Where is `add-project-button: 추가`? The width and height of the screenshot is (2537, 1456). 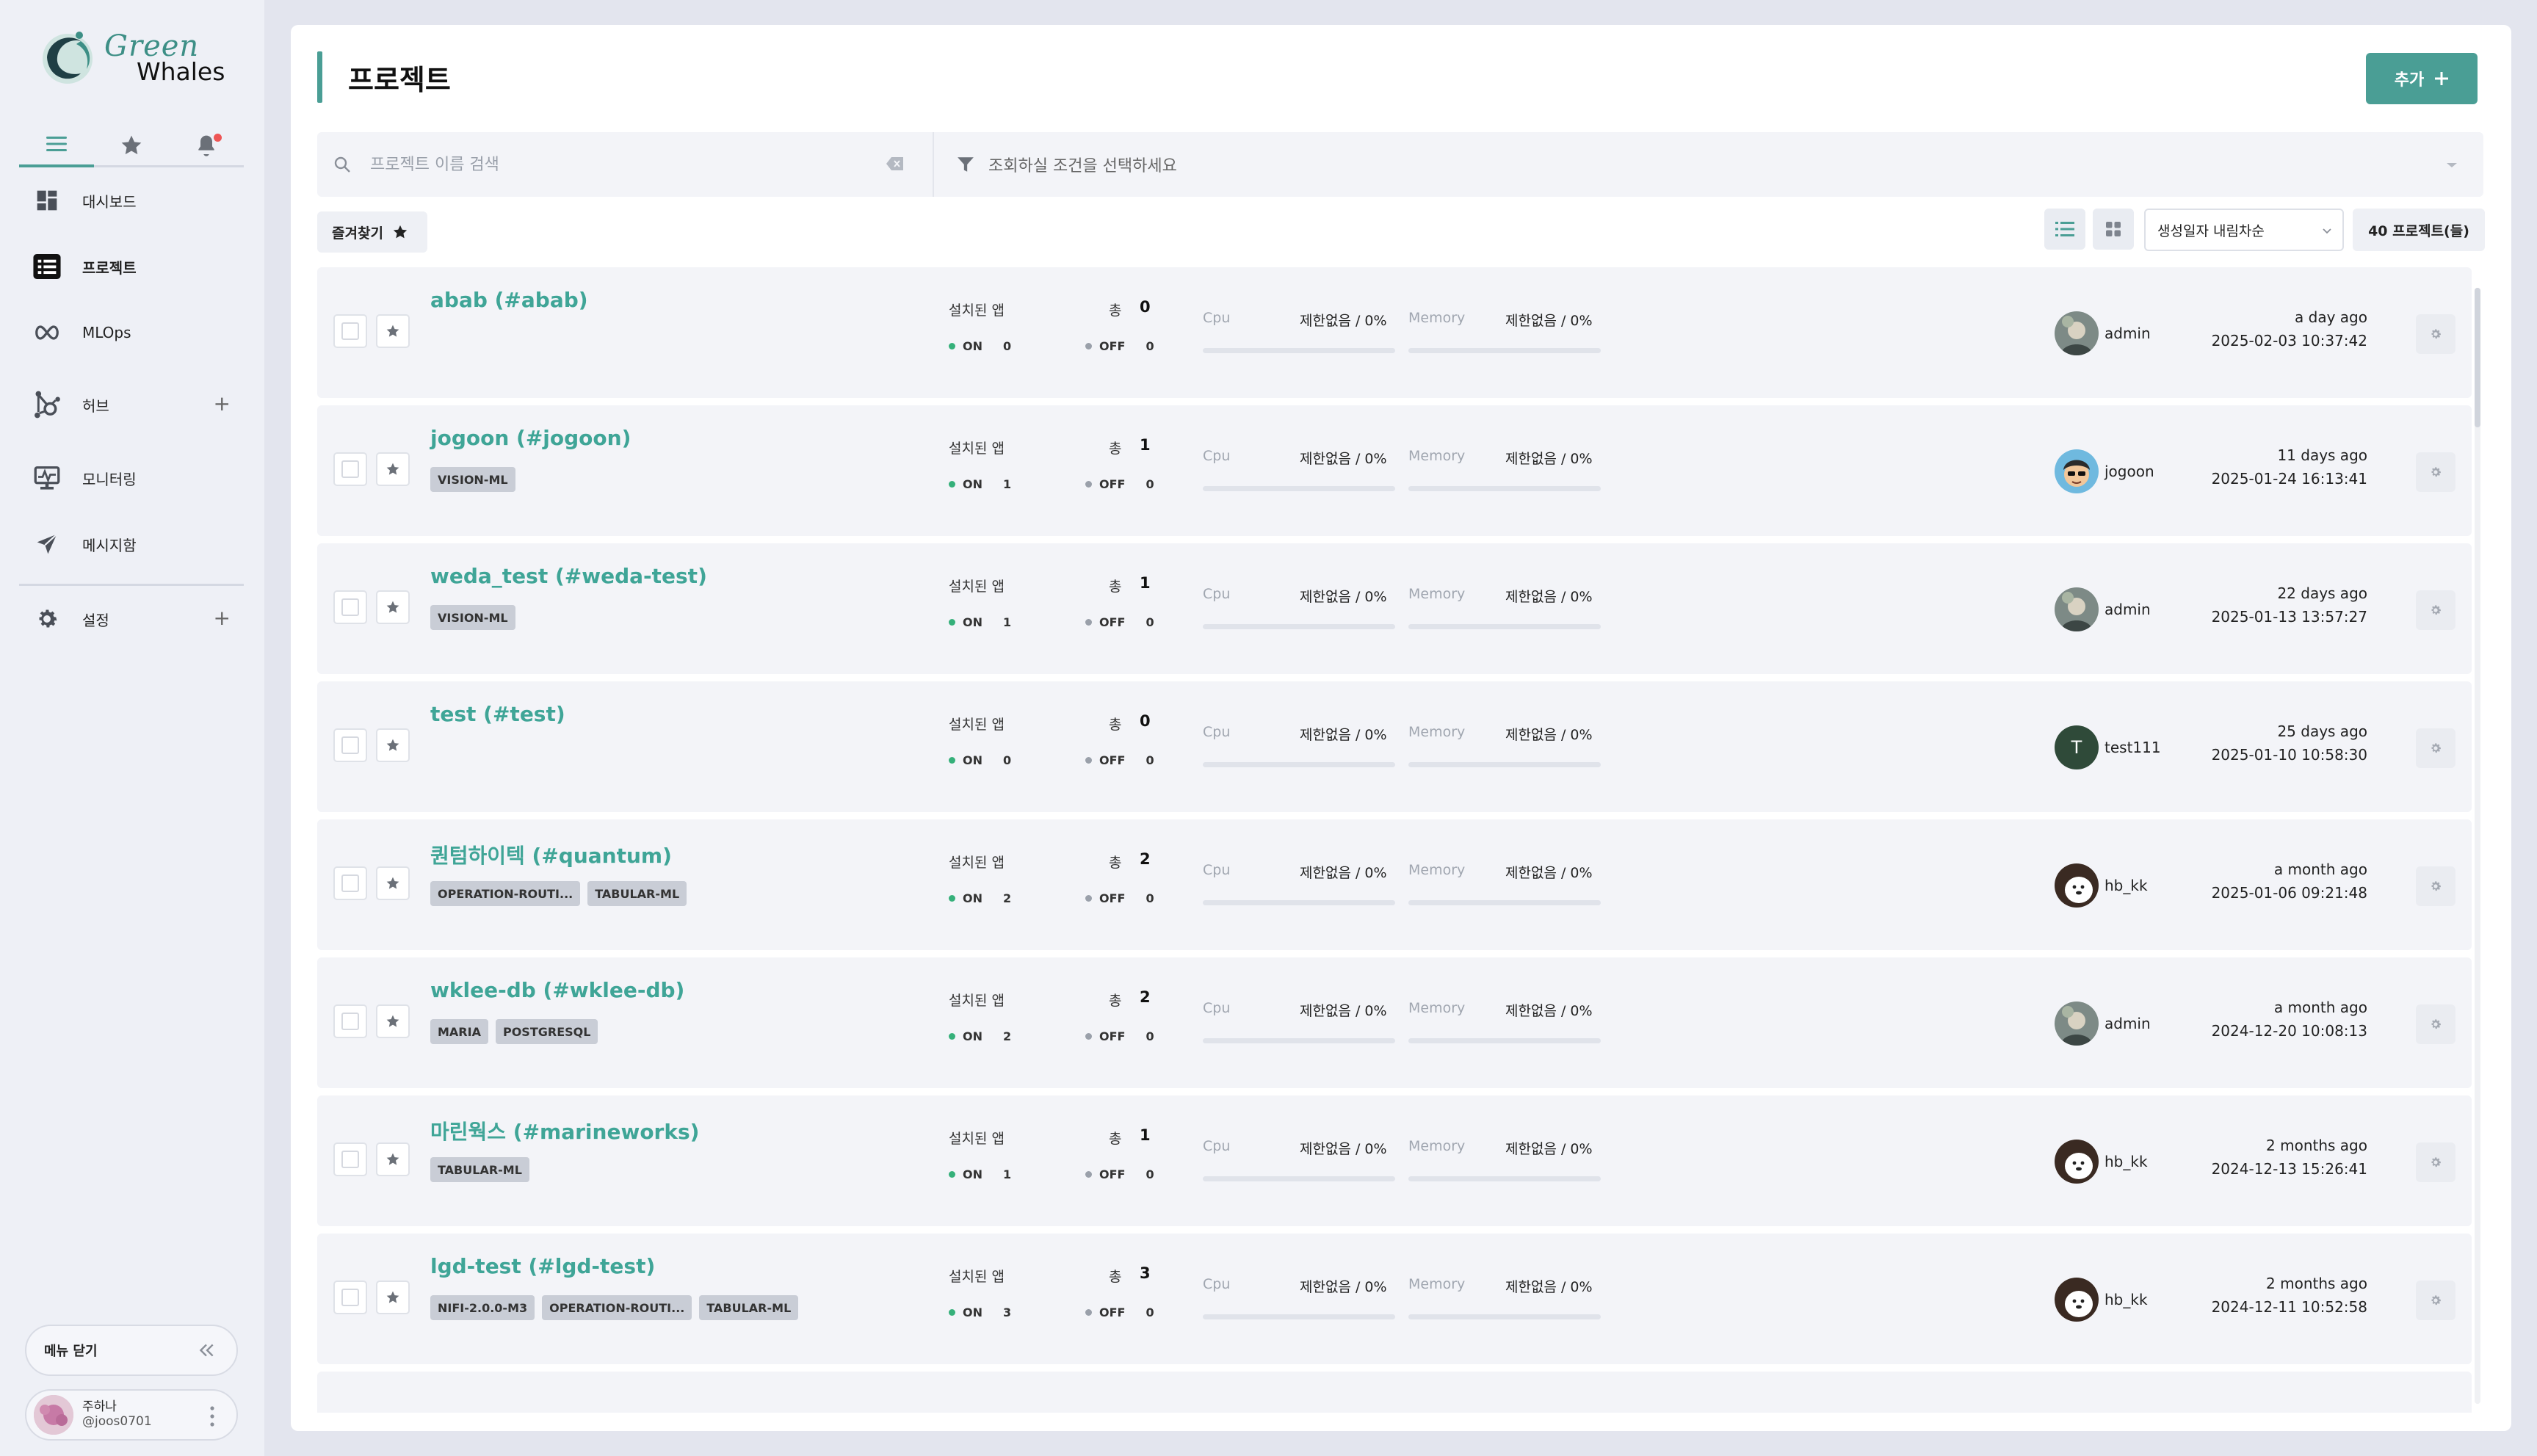 add-project-button: 추가 is located at coordinates (2422, 78).